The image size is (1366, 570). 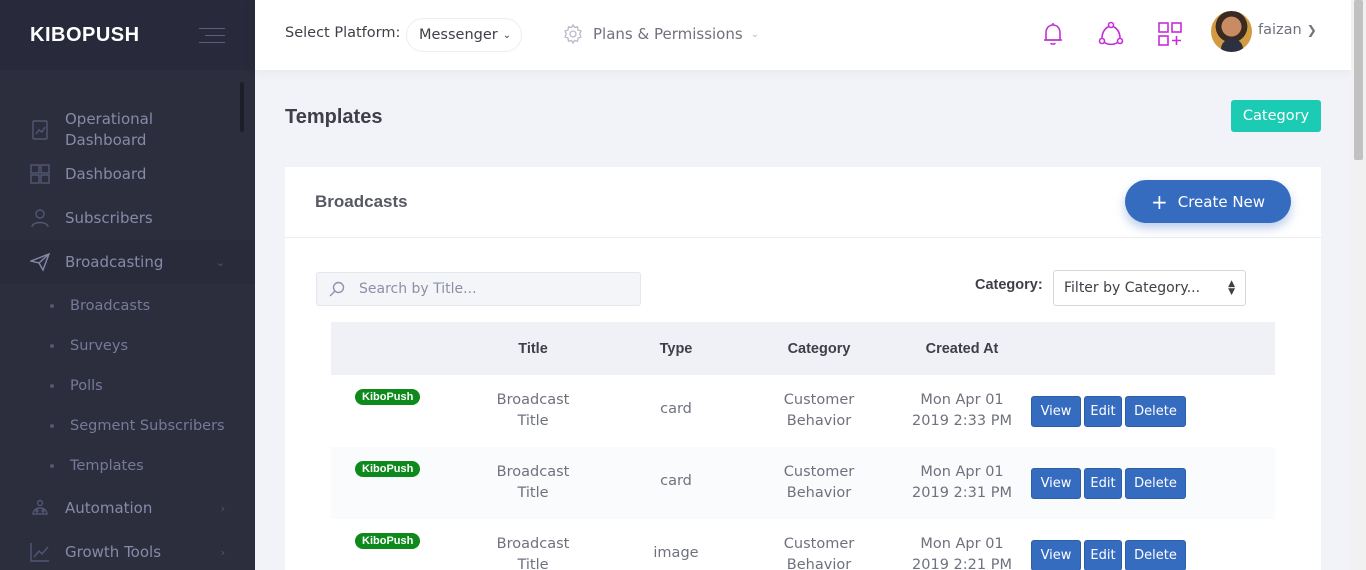 I want to click on robot-icon, so click(x=40, y=508).